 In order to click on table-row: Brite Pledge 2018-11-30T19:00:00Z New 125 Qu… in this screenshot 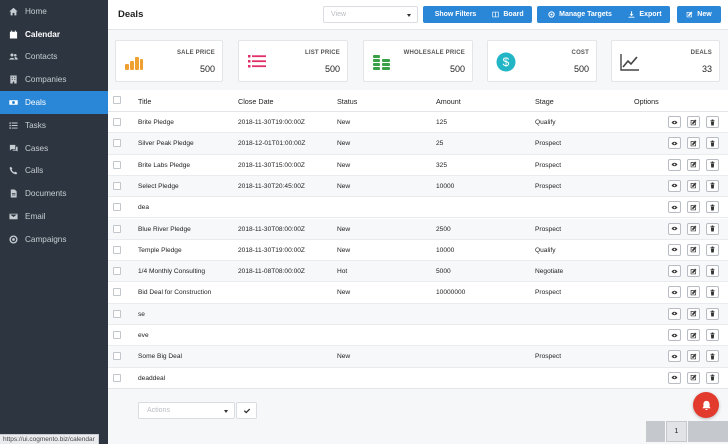, I will do `click(418, 123)`.